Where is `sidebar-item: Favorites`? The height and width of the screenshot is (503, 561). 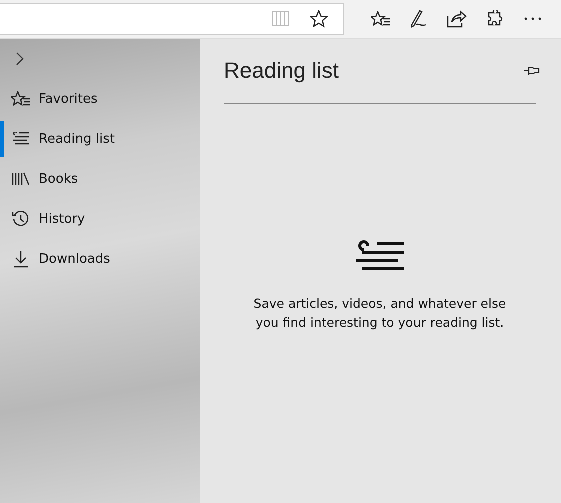
sidebar-item: Favorites is located at coordinates (100, 99).